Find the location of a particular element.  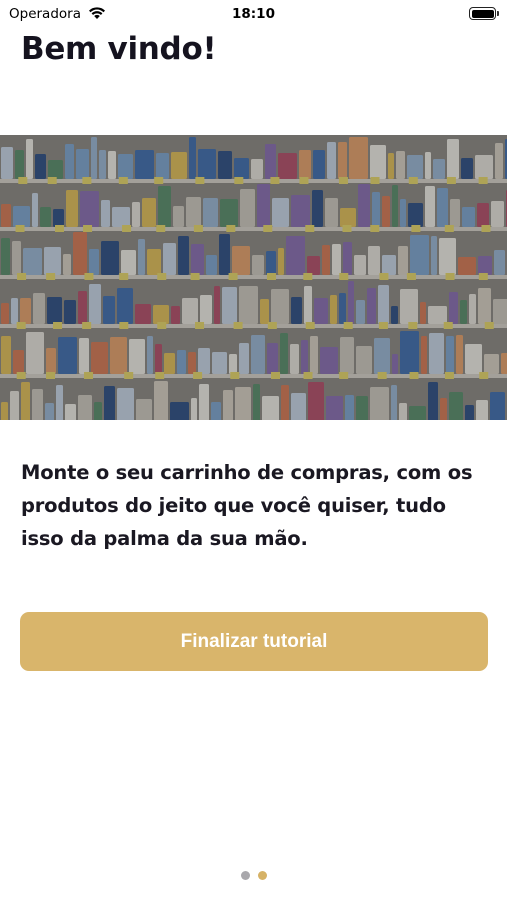

status-time: 18:10 is located at coordinates (253, 14).